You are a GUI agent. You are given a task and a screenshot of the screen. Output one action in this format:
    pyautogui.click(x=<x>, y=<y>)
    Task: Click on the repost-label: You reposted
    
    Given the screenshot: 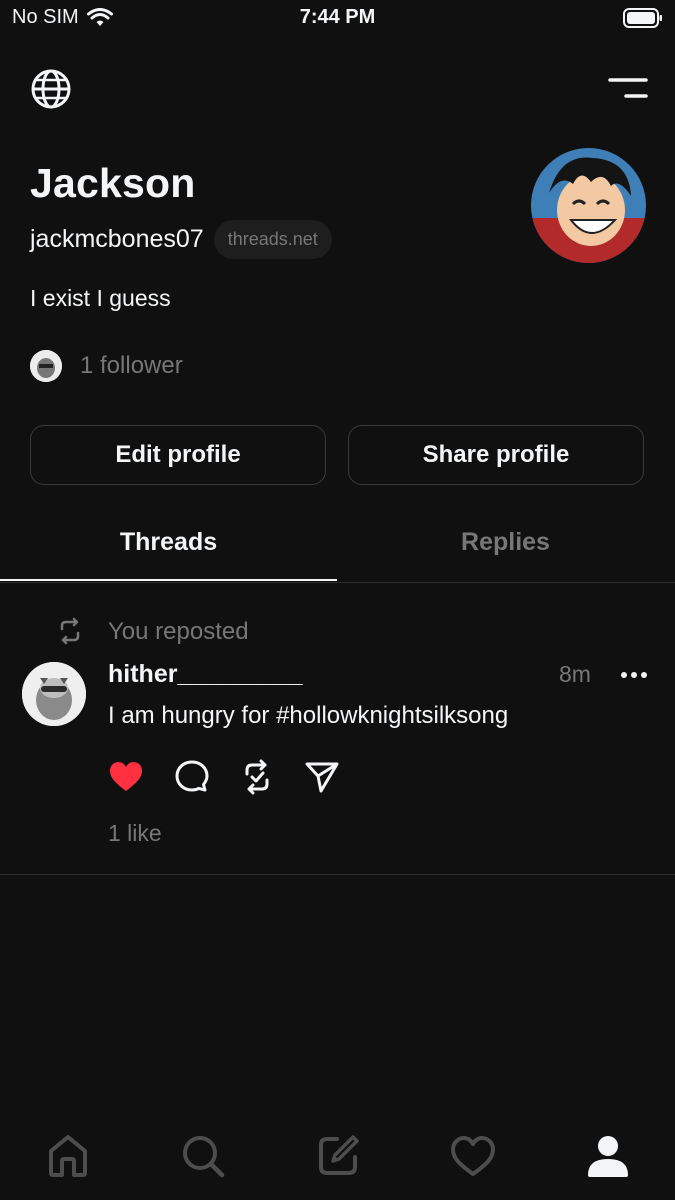 What is the action you would take?
    pyautogui.click(x=178, y=631)
    